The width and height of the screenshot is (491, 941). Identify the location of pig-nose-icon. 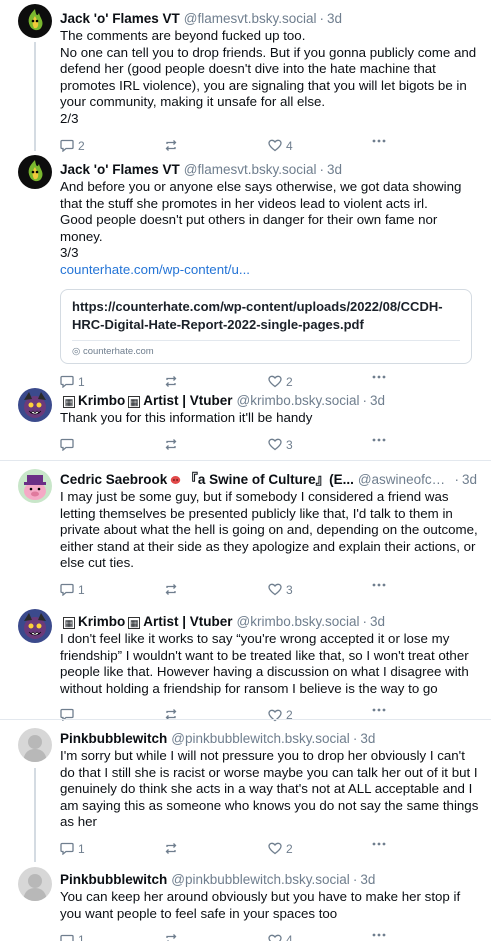
(176, 479).